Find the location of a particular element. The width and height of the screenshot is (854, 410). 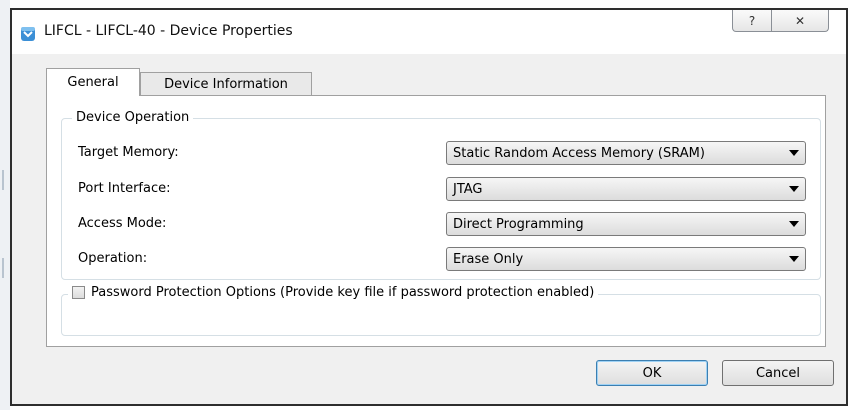

title-bar: LIFCL - LIFCL-40 - Device Properties ? ✕ is located at coordinates (429, 32).